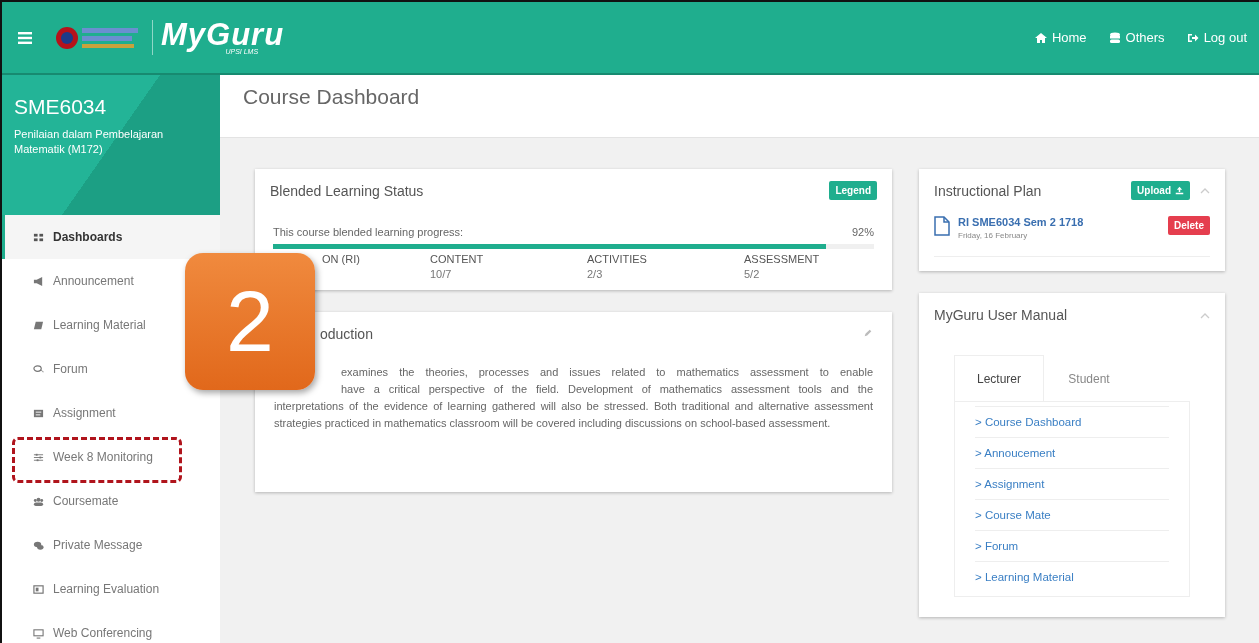 The width and height of the screenshot is (1259, 643). What do you see at coordinates (1072, 514) in the screenshot?
I see `manual-link: > Course Mate` at bounding box center [1072, 514].